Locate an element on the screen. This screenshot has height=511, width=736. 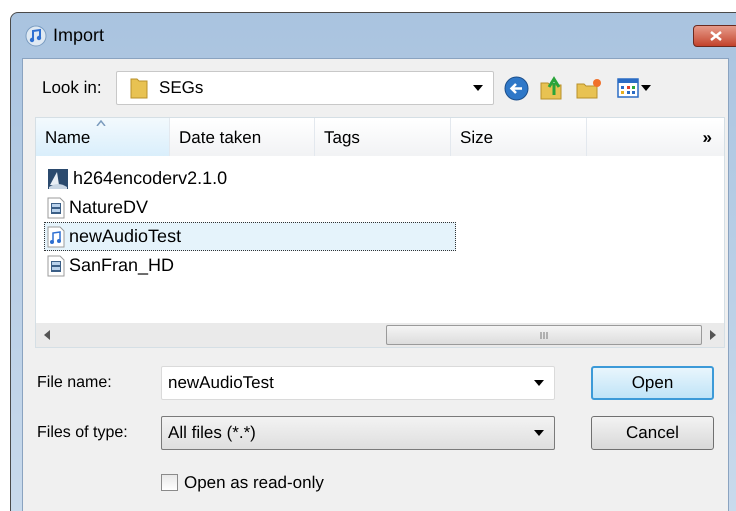
cancel-button: Cancel is located at coordinates (652, 433).